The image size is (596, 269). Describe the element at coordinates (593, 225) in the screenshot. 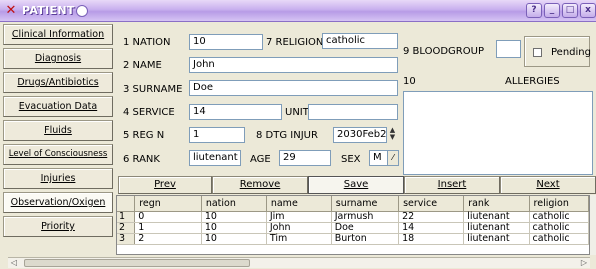

I see `table-vertical-scrollbar` at that location.